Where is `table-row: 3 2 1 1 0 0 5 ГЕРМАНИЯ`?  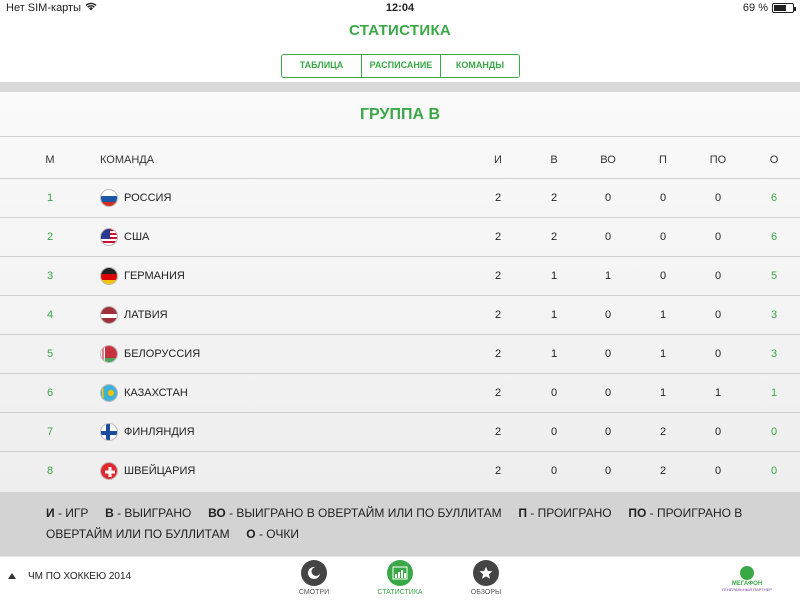 table-row: 3 2 1 1 0 0 5 ГЕРМАНИЯ is located at coordinates (400, 275).